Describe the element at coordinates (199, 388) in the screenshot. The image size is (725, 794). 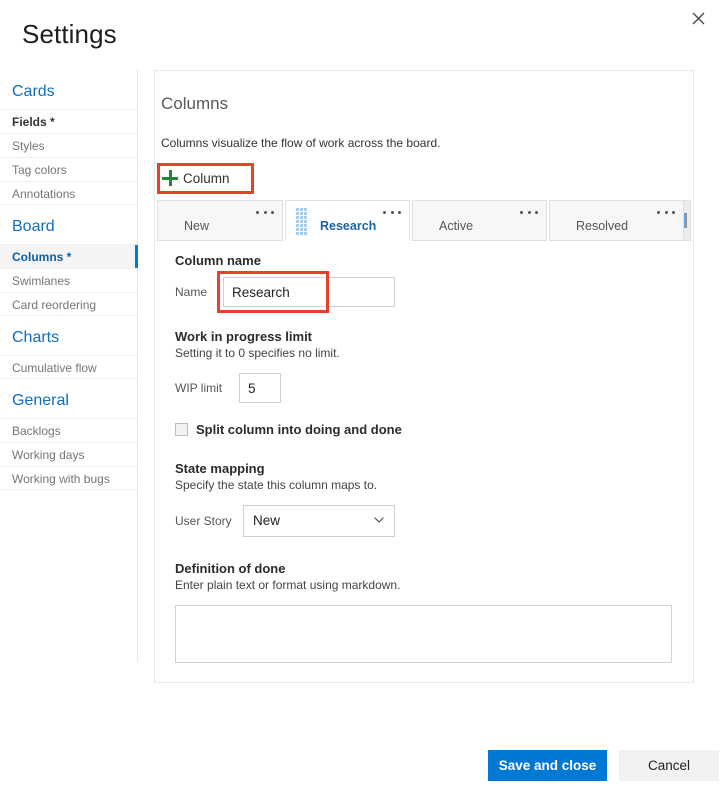
I see `wip-label: WIP limit` at that location.